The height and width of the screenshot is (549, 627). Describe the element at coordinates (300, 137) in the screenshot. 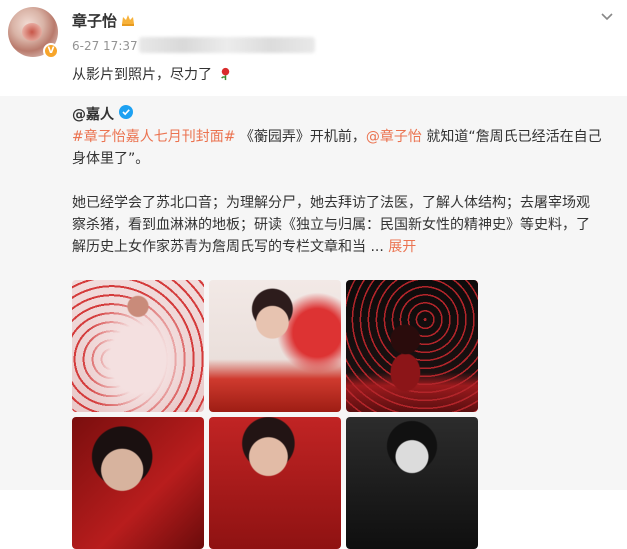

I see `repost-text-1: 《蘅园弄》开机前，` at that location.